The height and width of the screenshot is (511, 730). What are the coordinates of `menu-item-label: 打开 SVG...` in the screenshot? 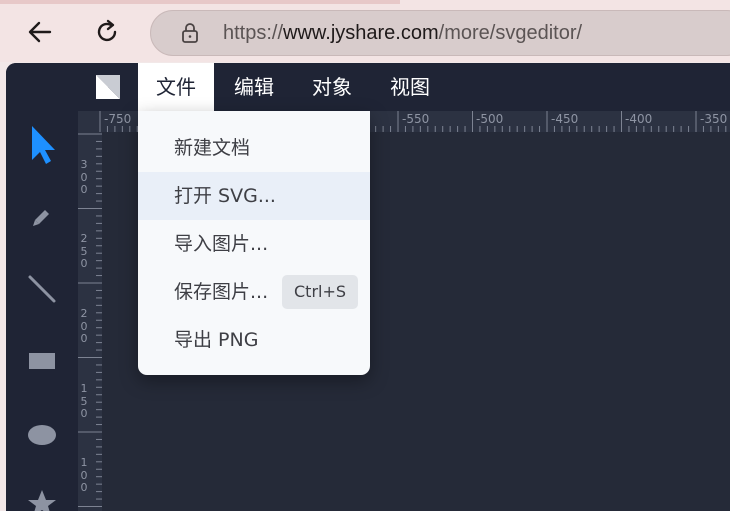 It's located at (225, 196).